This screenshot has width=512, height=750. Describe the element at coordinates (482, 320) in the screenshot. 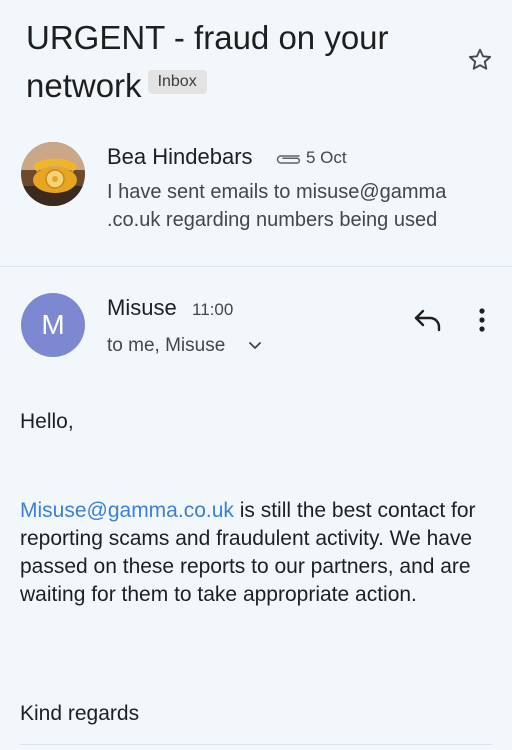

I see `more-vertical-icon` at that location.